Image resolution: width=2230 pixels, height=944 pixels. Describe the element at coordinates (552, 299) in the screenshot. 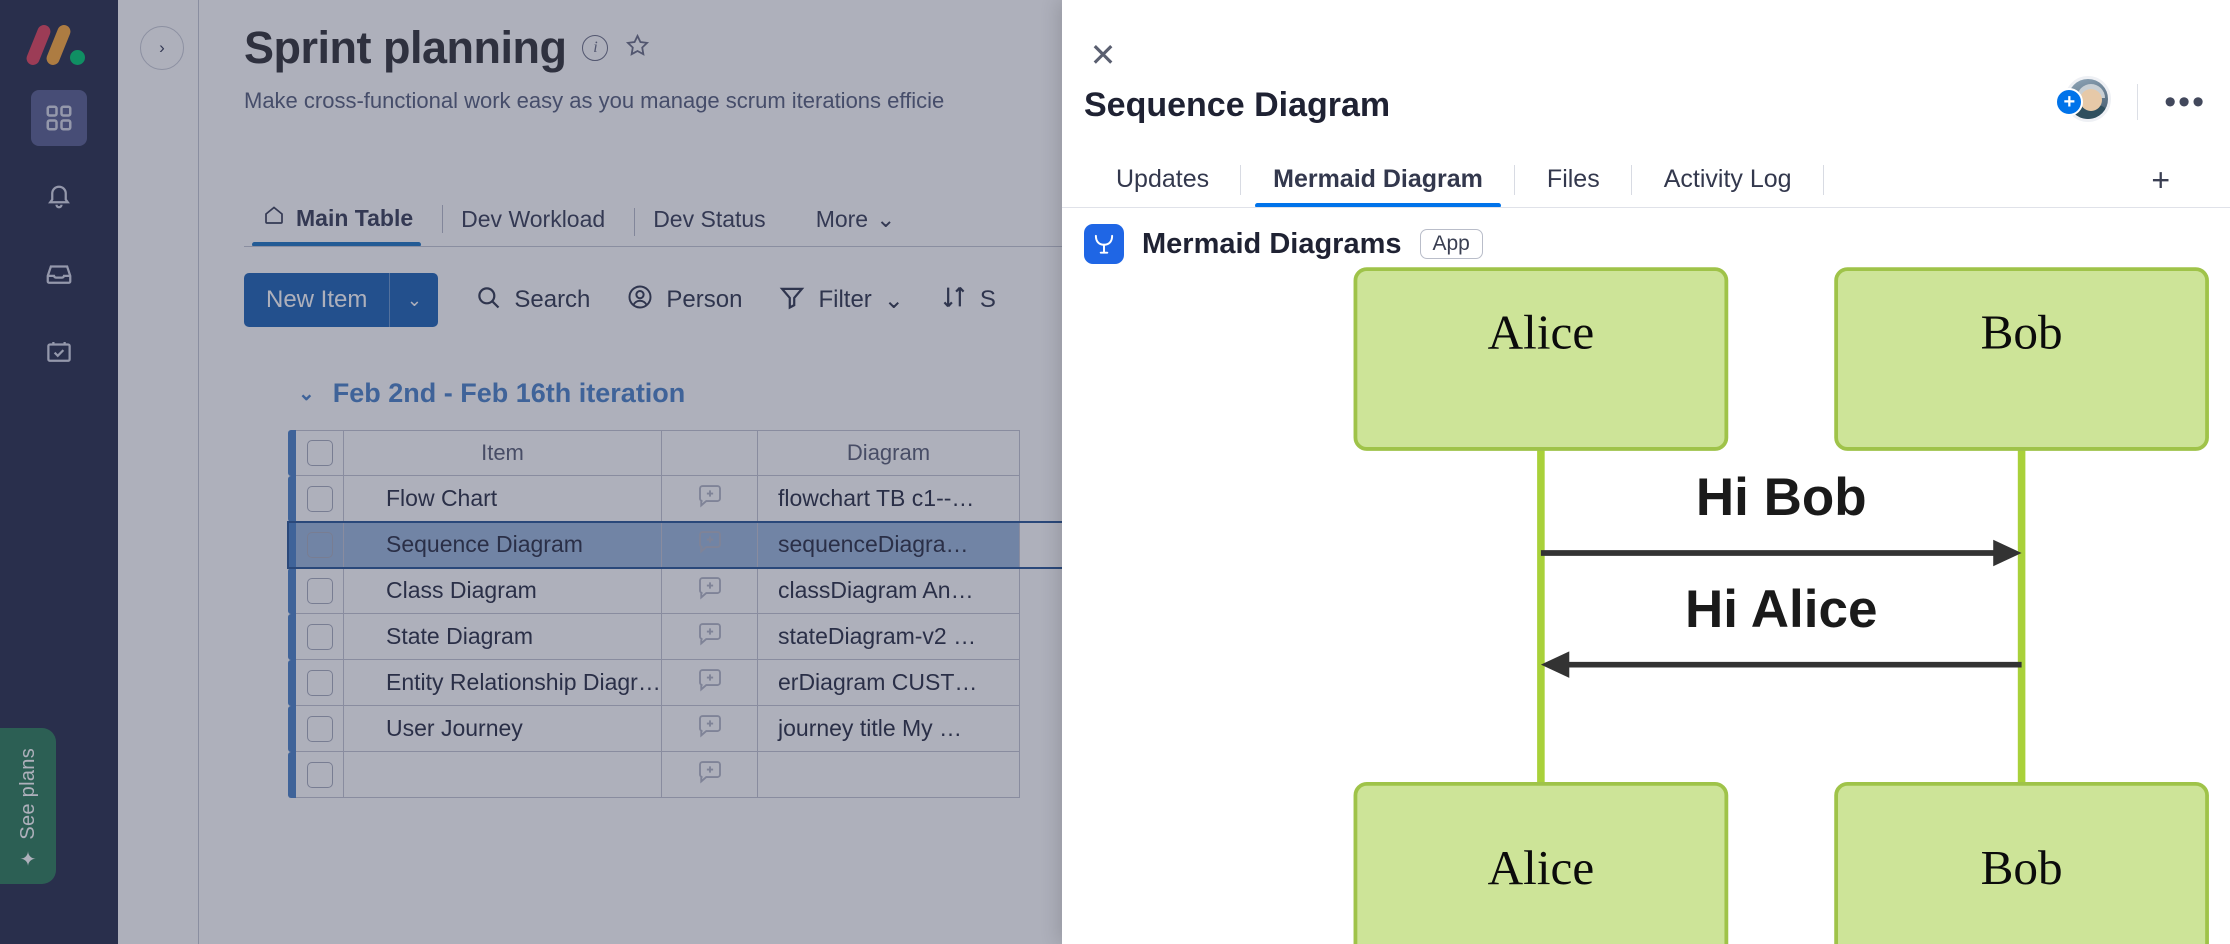

I see `search-label: Search` at that location.